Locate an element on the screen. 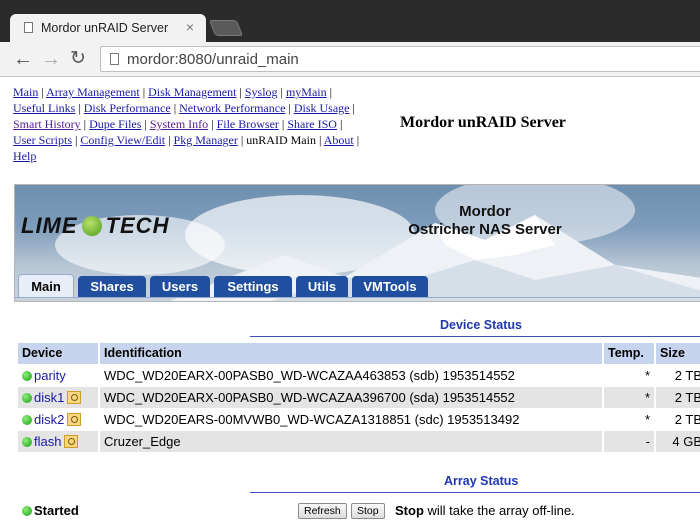 The image size is (700, 525). nav-link-useful-links: Useful Links is located at coordinates (44, 108).